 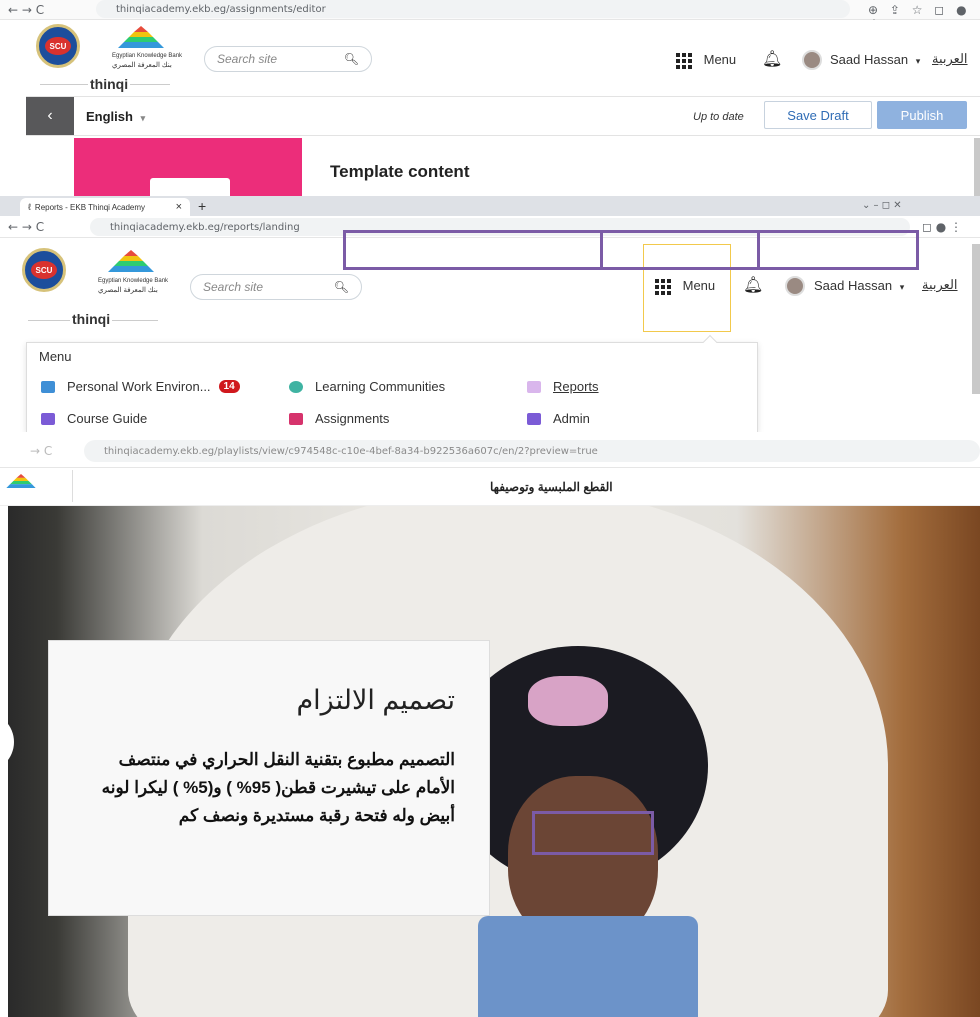 I want to click on menu-item-learning-communities: Learning Communities, so click(x=367, y=386).